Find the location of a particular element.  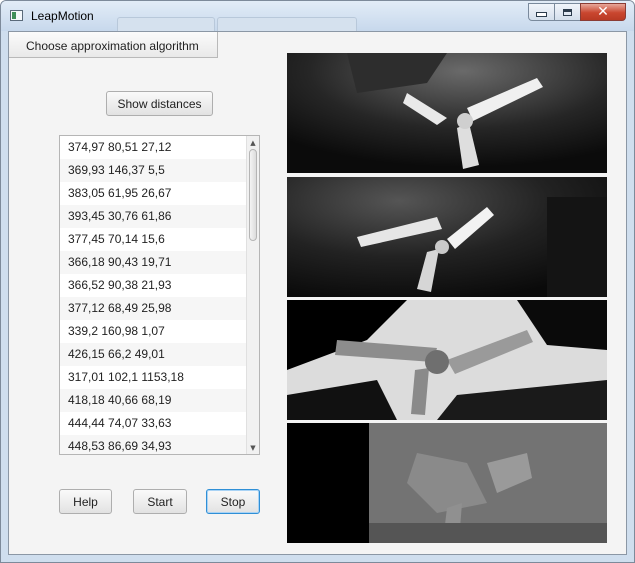

list-item: 444,44 74,07 33,63 is located at coordinates (153, 423).